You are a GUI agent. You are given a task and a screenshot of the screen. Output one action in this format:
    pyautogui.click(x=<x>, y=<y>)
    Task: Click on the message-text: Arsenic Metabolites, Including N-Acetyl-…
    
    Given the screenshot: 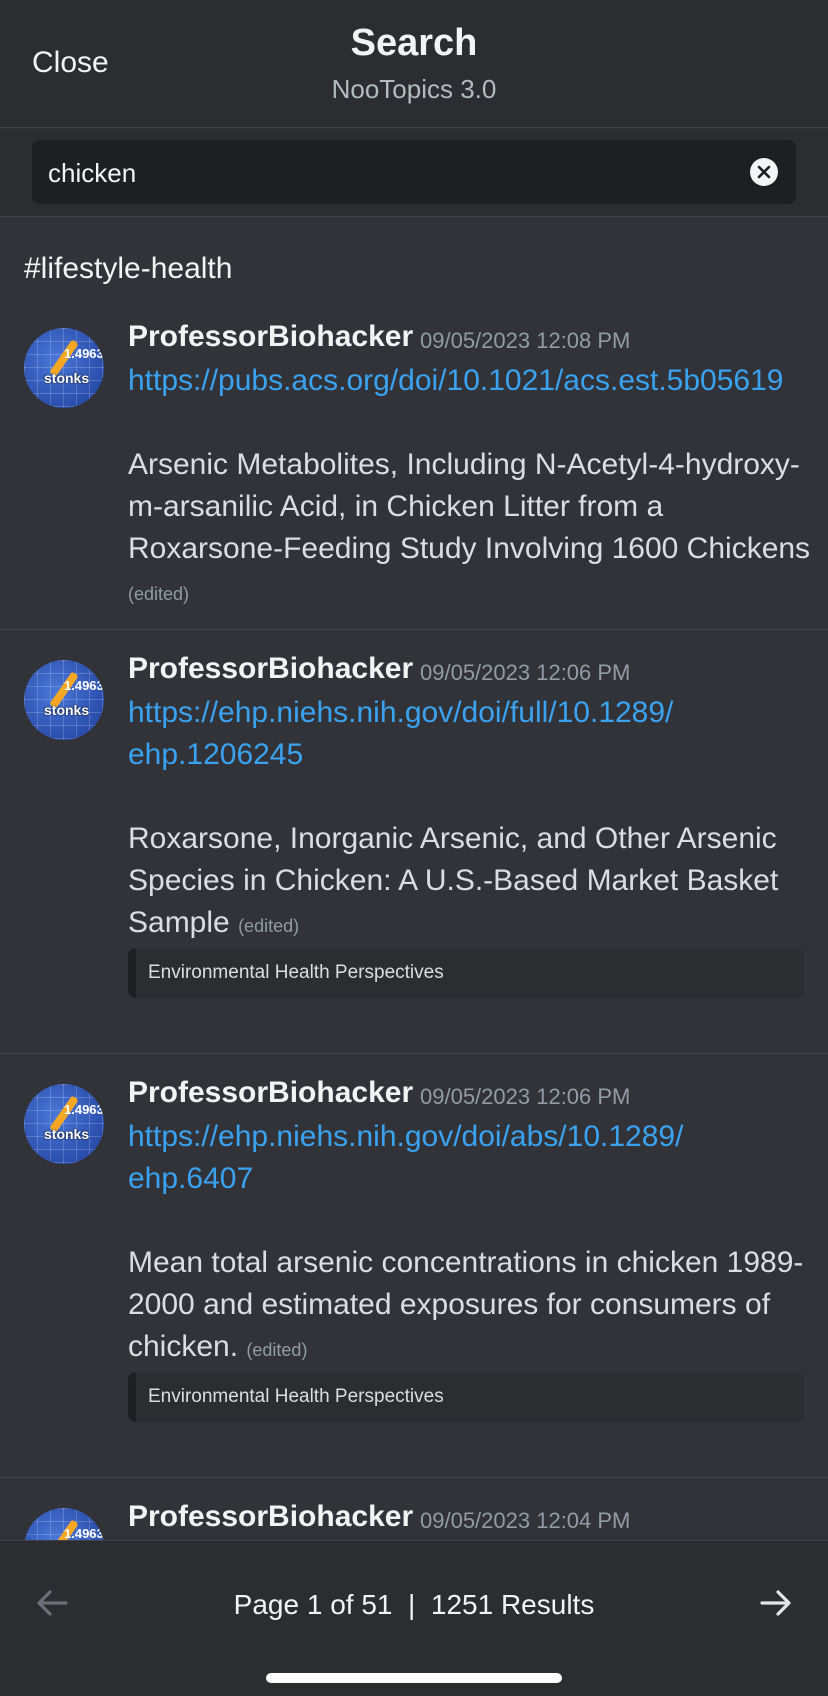 What is the action you would take?
    pyautogui.click(x=469, y=526)
    